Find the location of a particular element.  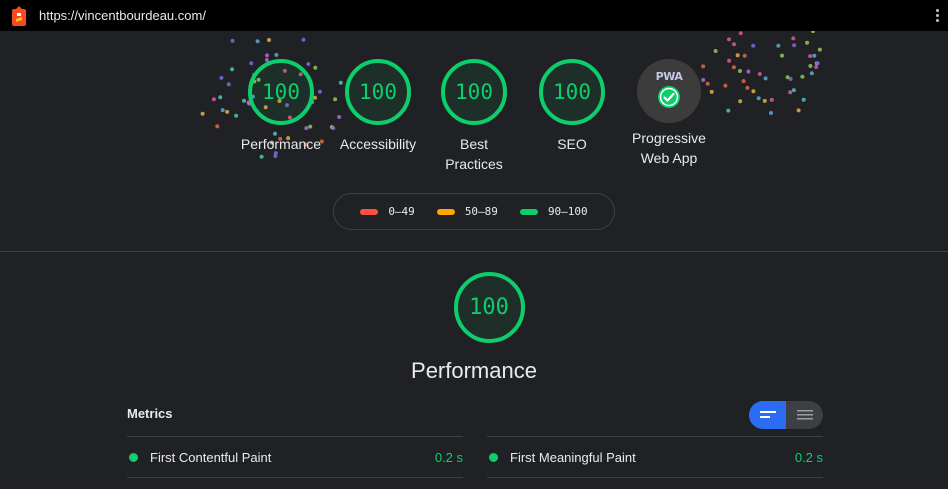

score-legend: 0–49 50–89 90–100 is located at coordinates (474, 211).